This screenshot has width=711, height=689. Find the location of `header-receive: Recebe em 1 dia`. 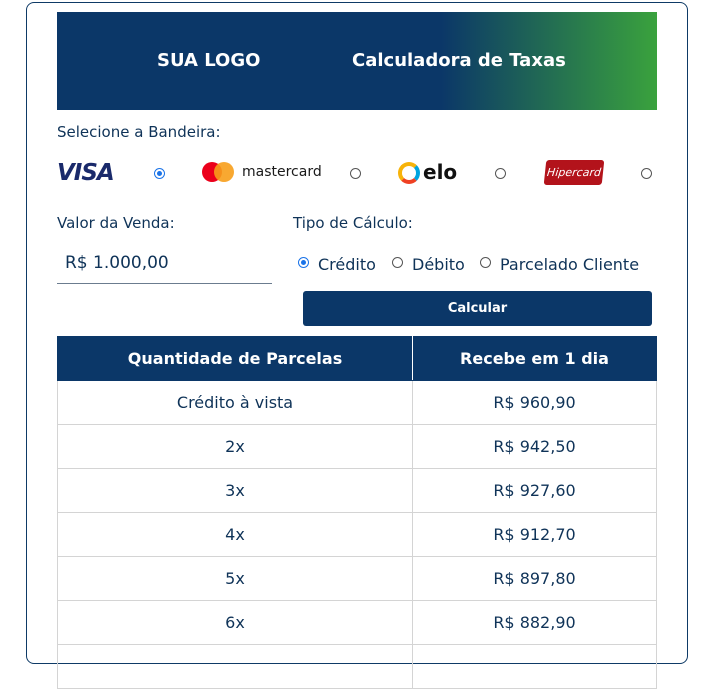

header-receive: Recebe em 1 dia is located at coordinates (534, 358).